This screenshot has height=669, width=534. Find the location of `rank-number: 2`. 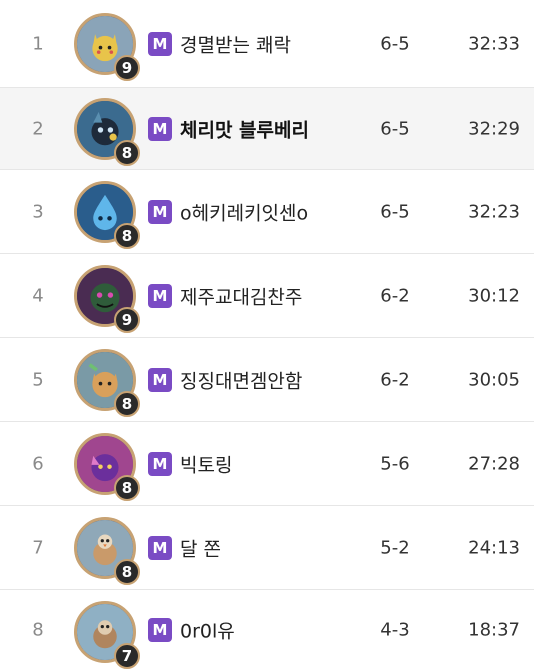

rank-number: 2 is located at coordinates (38, 128).